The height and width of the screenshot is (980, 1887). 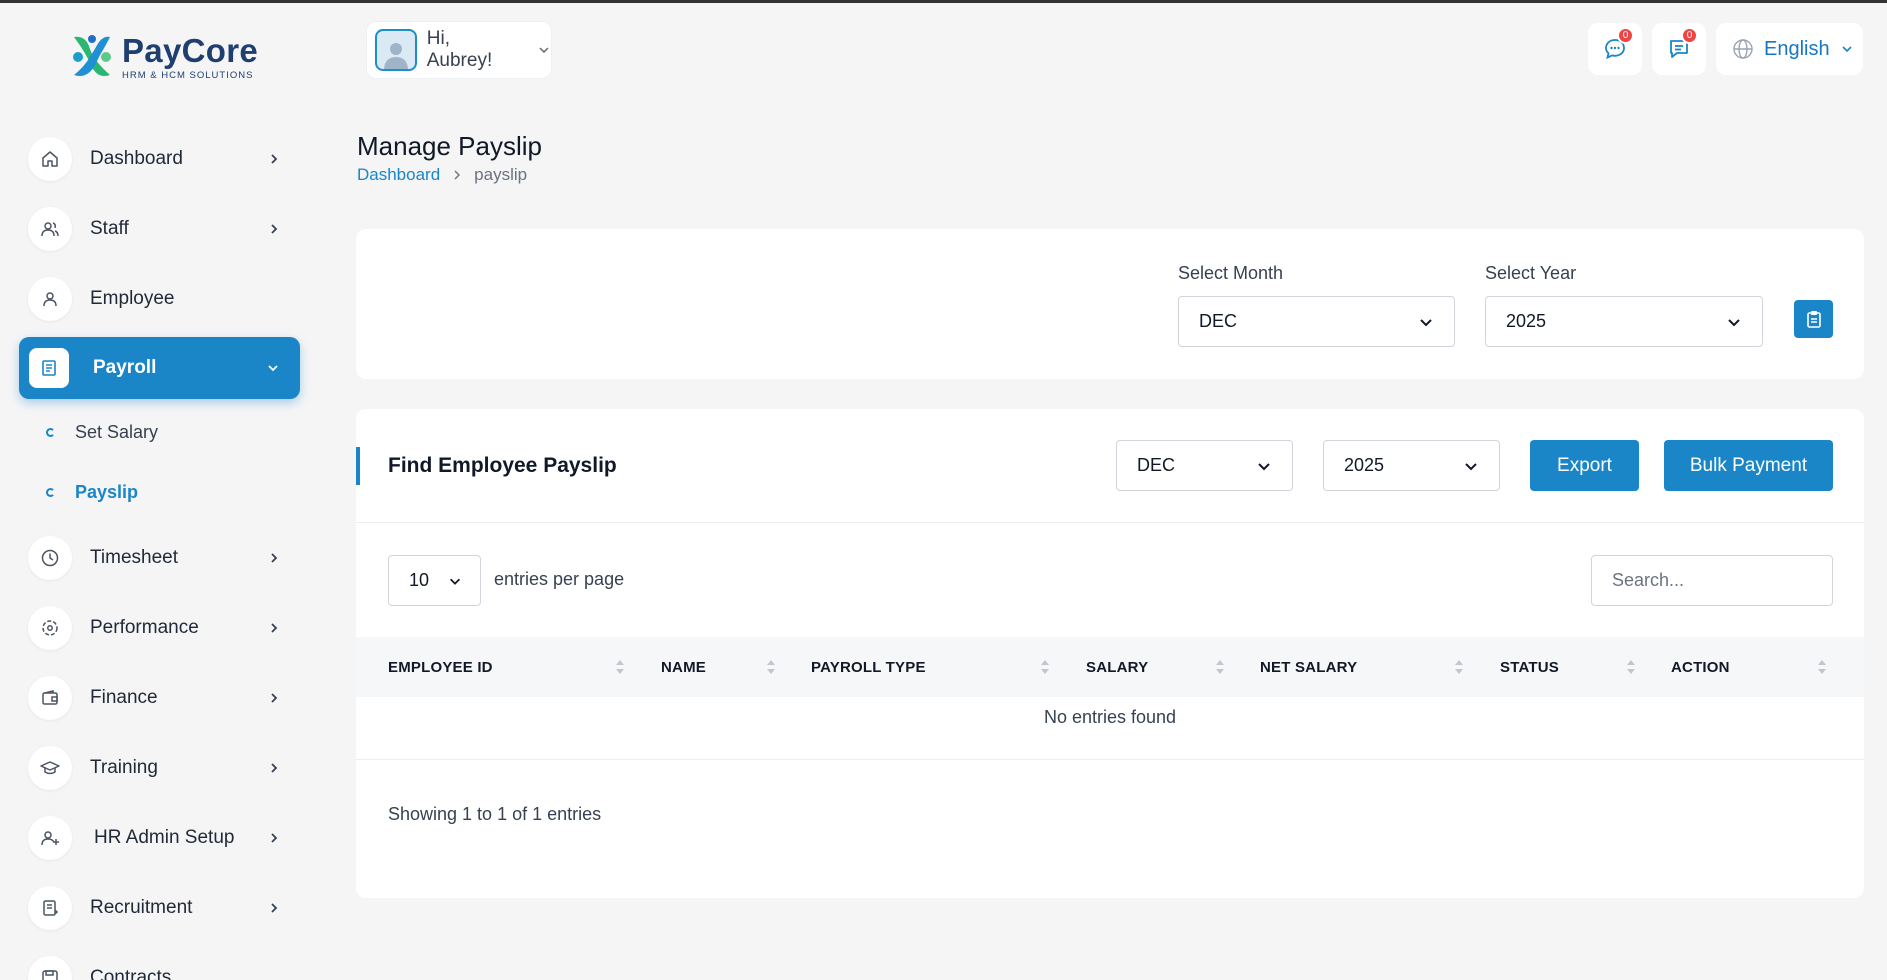 What do you see at coordinates (358, 466) in the screenshot?
I see `title-accent-bar` at bounding box center [358, 466].